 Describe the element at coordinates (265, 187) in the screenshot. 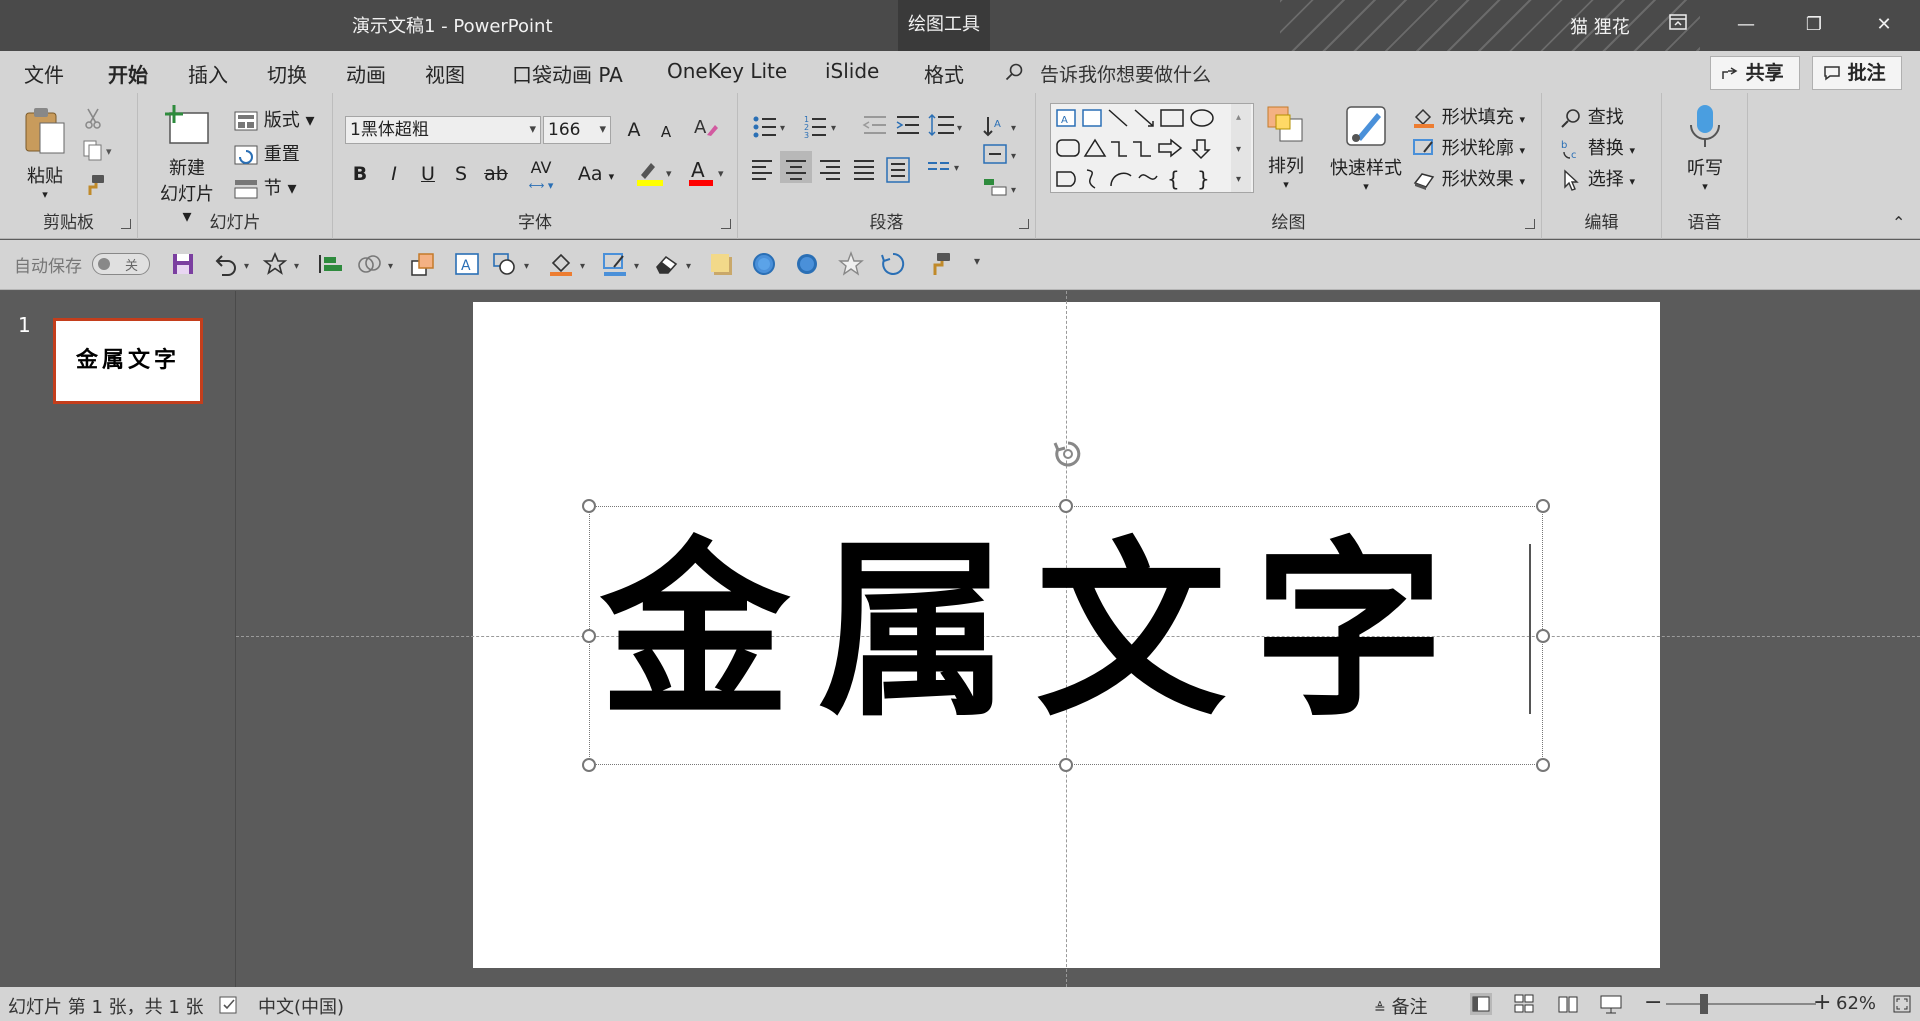

I see `section-button: 节 ▾` at that location.